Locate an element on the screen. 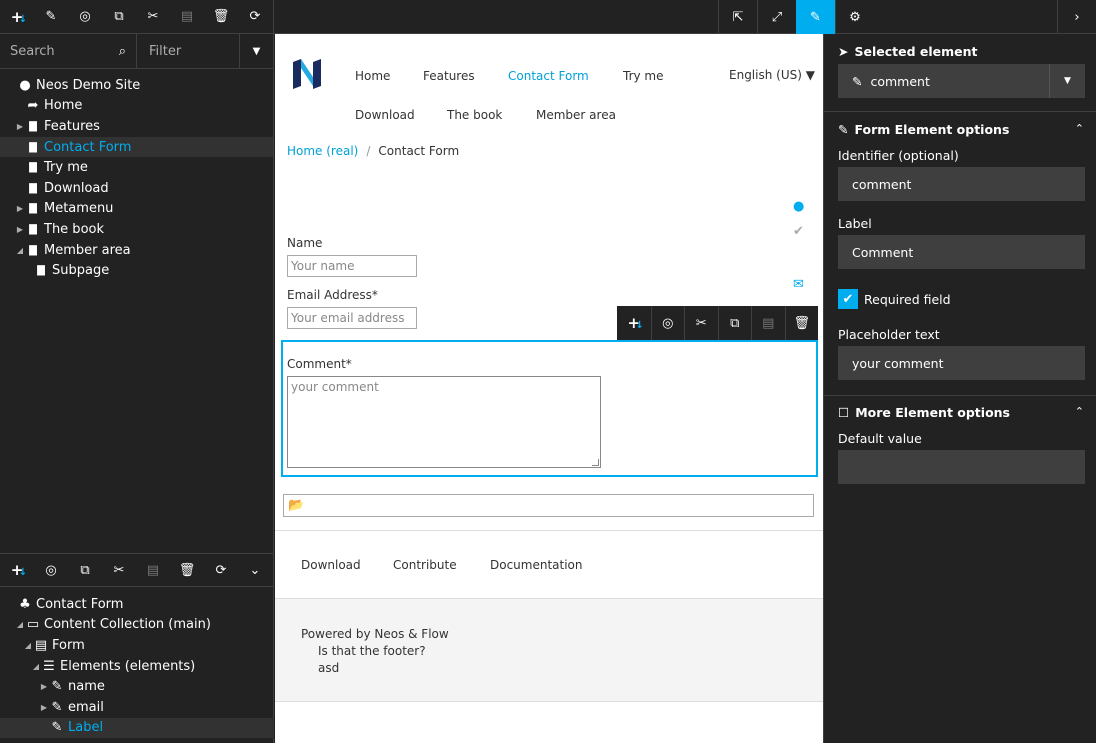  footer-nav-contribute: Contribute is located at coordinates (425, 565).